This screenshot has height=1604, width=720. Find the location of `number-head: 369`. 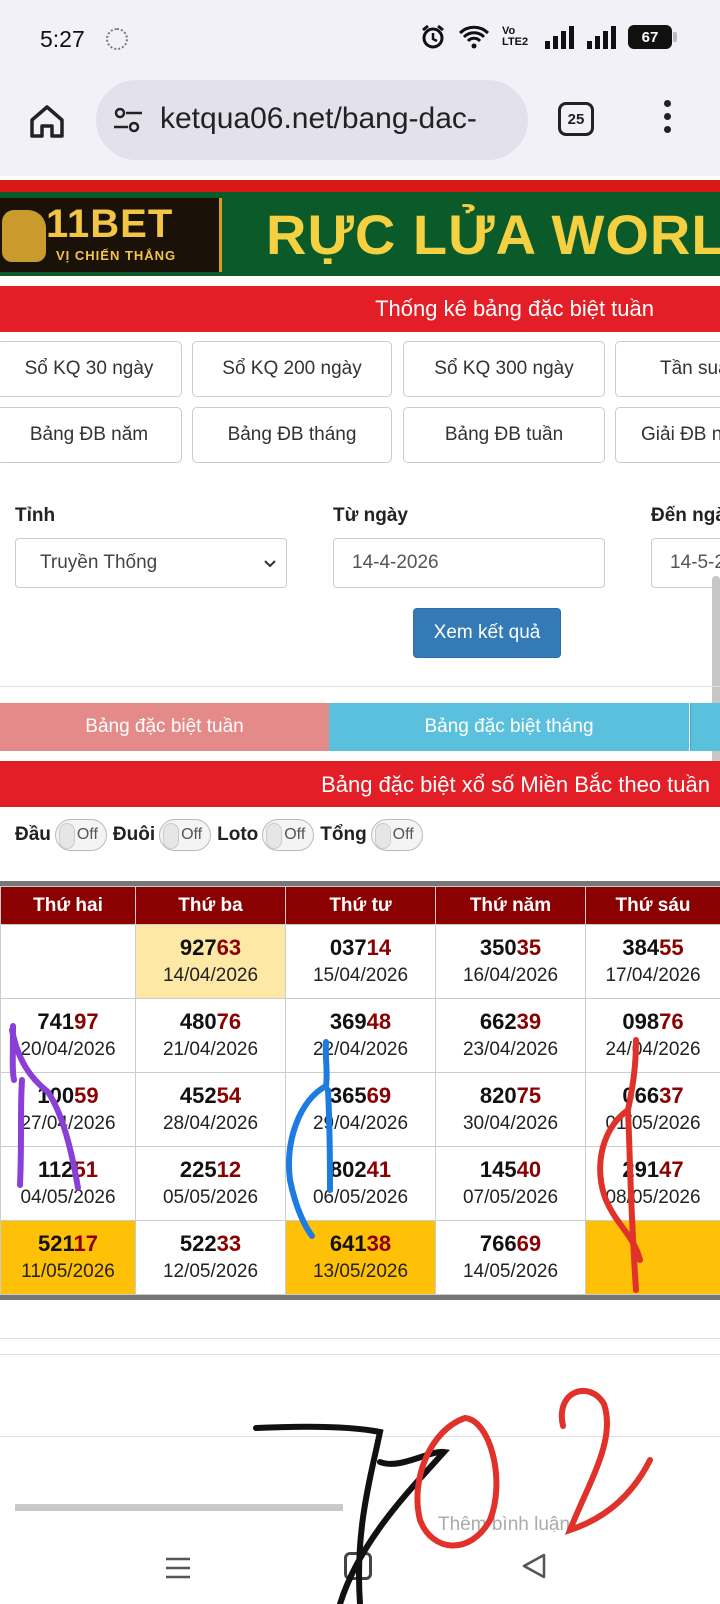

number-head: 369 is located at coordinates (348, 1021).